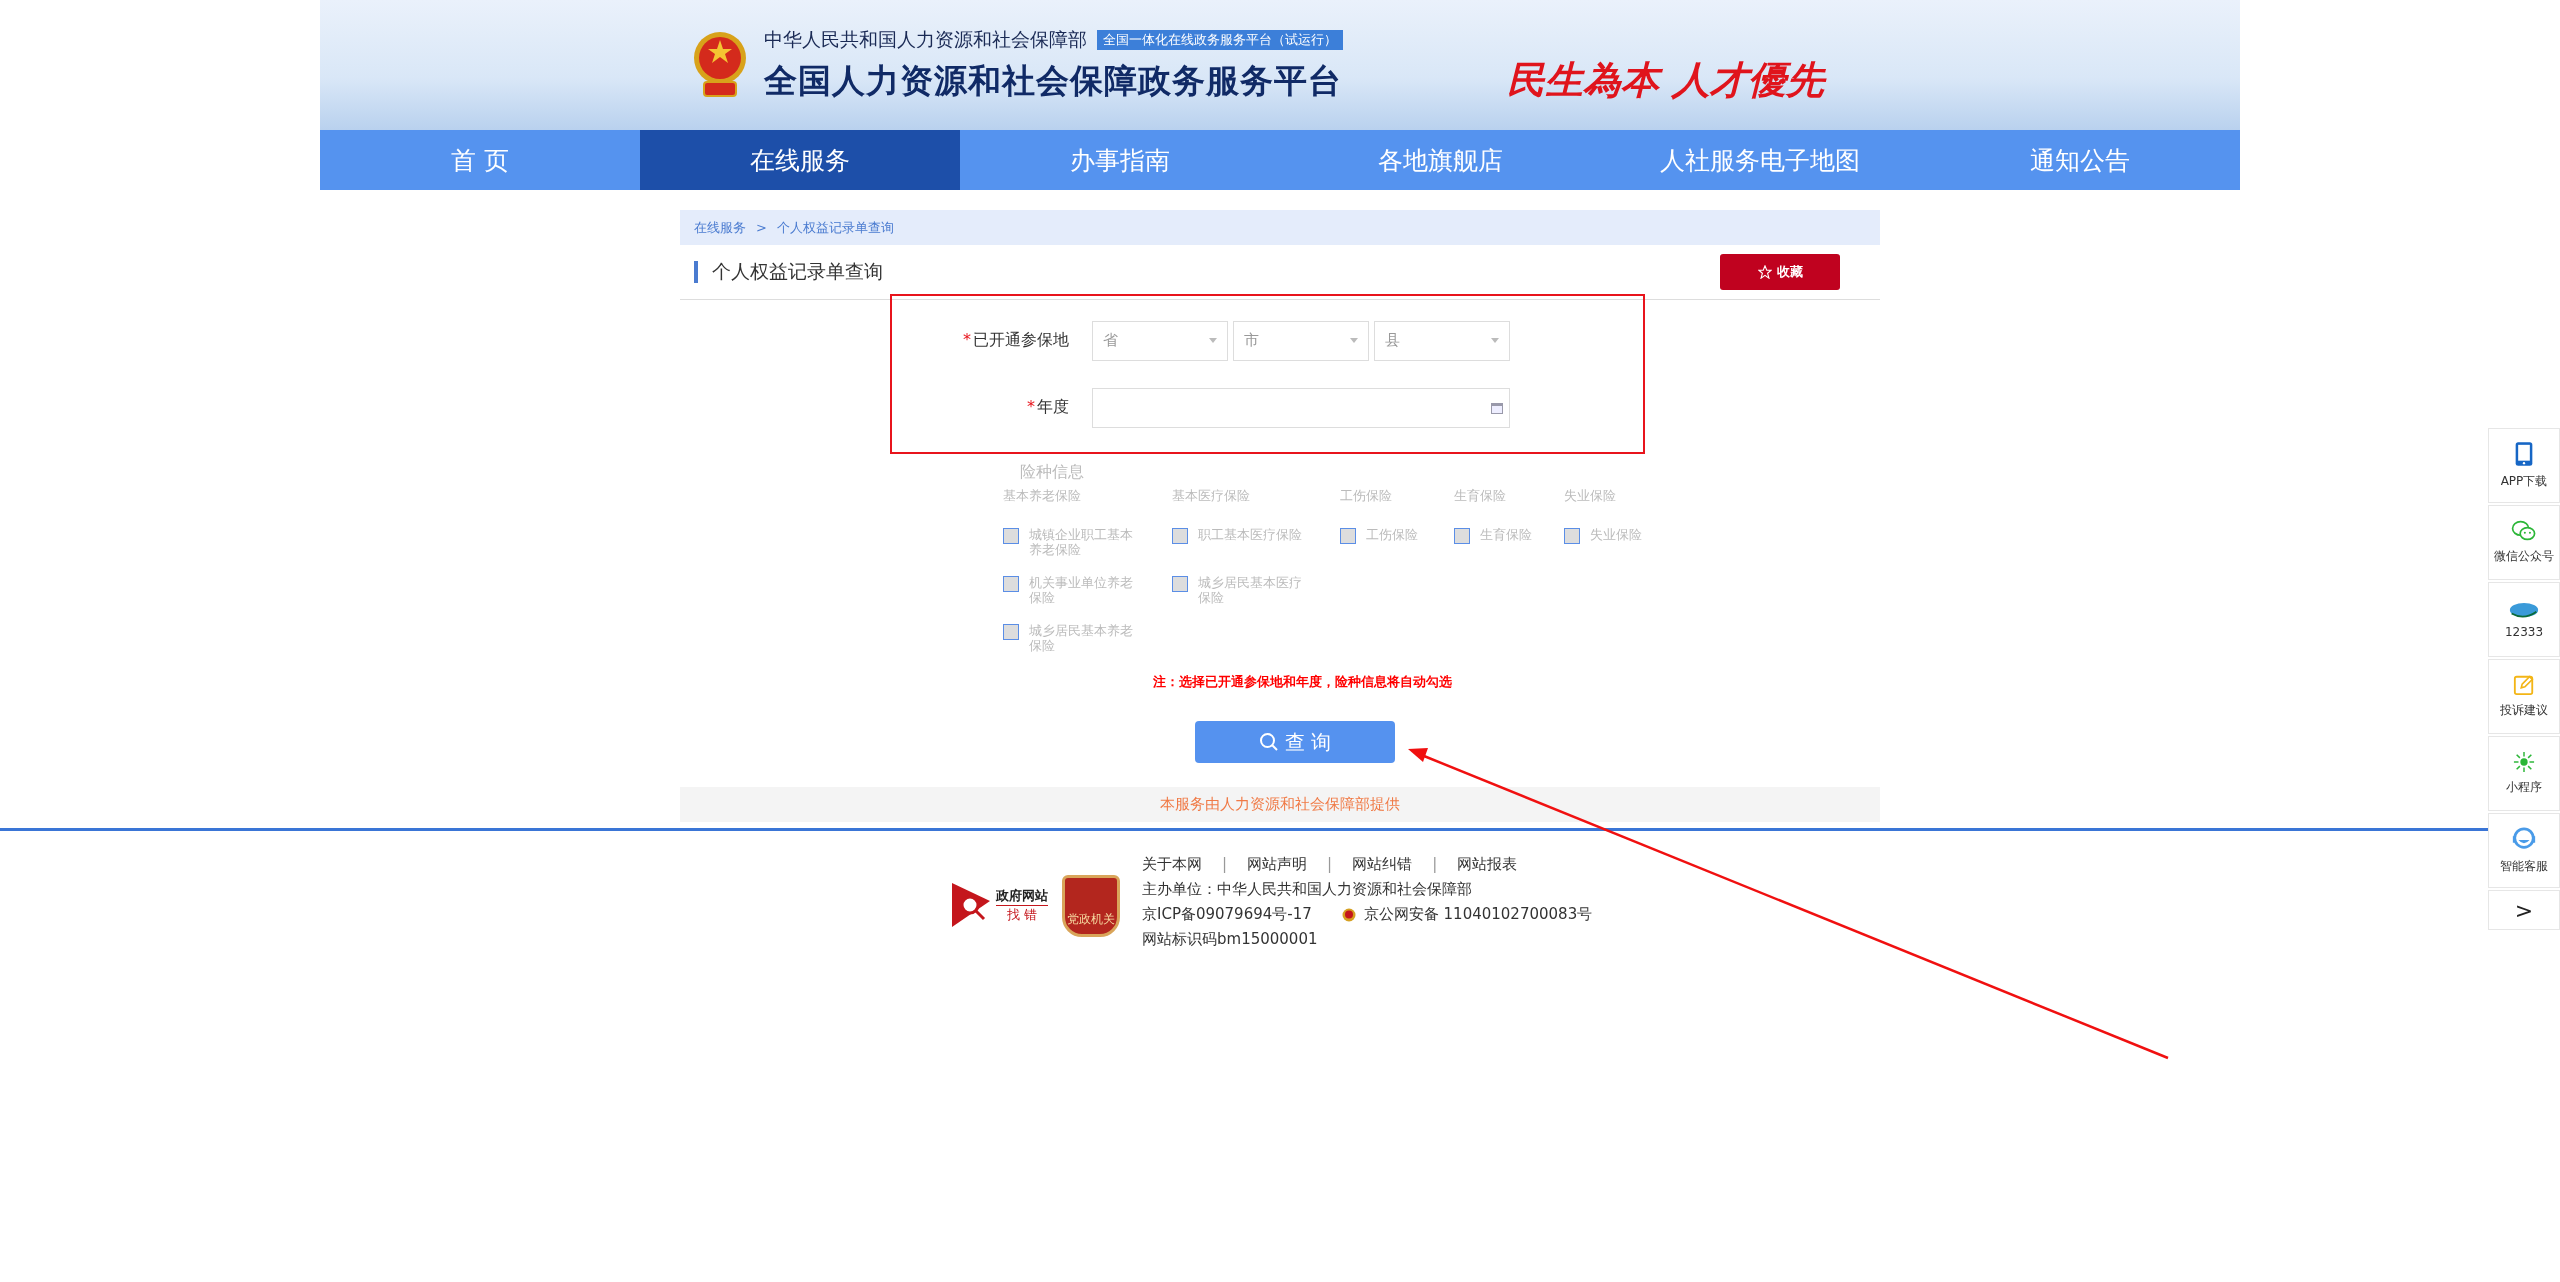 The width and height of the screenshot is (2560, 1282). Describe the element at coordinates (1172, 864) in the screenshot. I see `footer-link: 关于本网` at that location.